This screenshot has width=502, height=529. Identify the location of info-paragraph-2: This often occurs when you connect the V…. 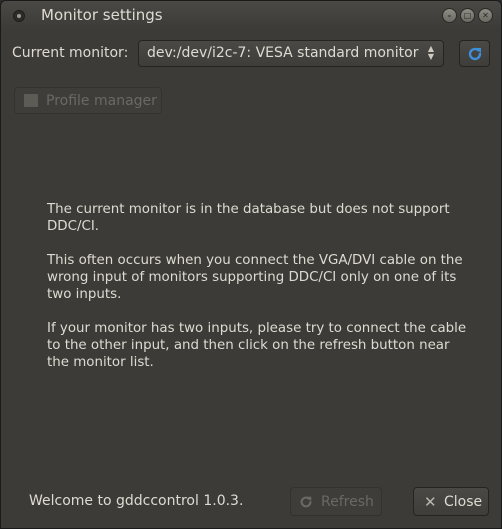
(255, 277).